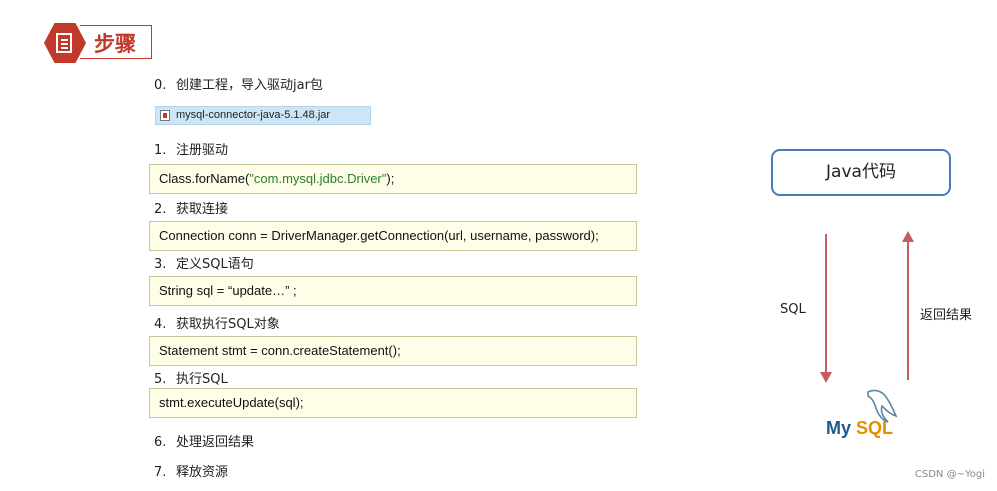  I want to click on watermark: CSDN @~Yogi, so click(949, 474).